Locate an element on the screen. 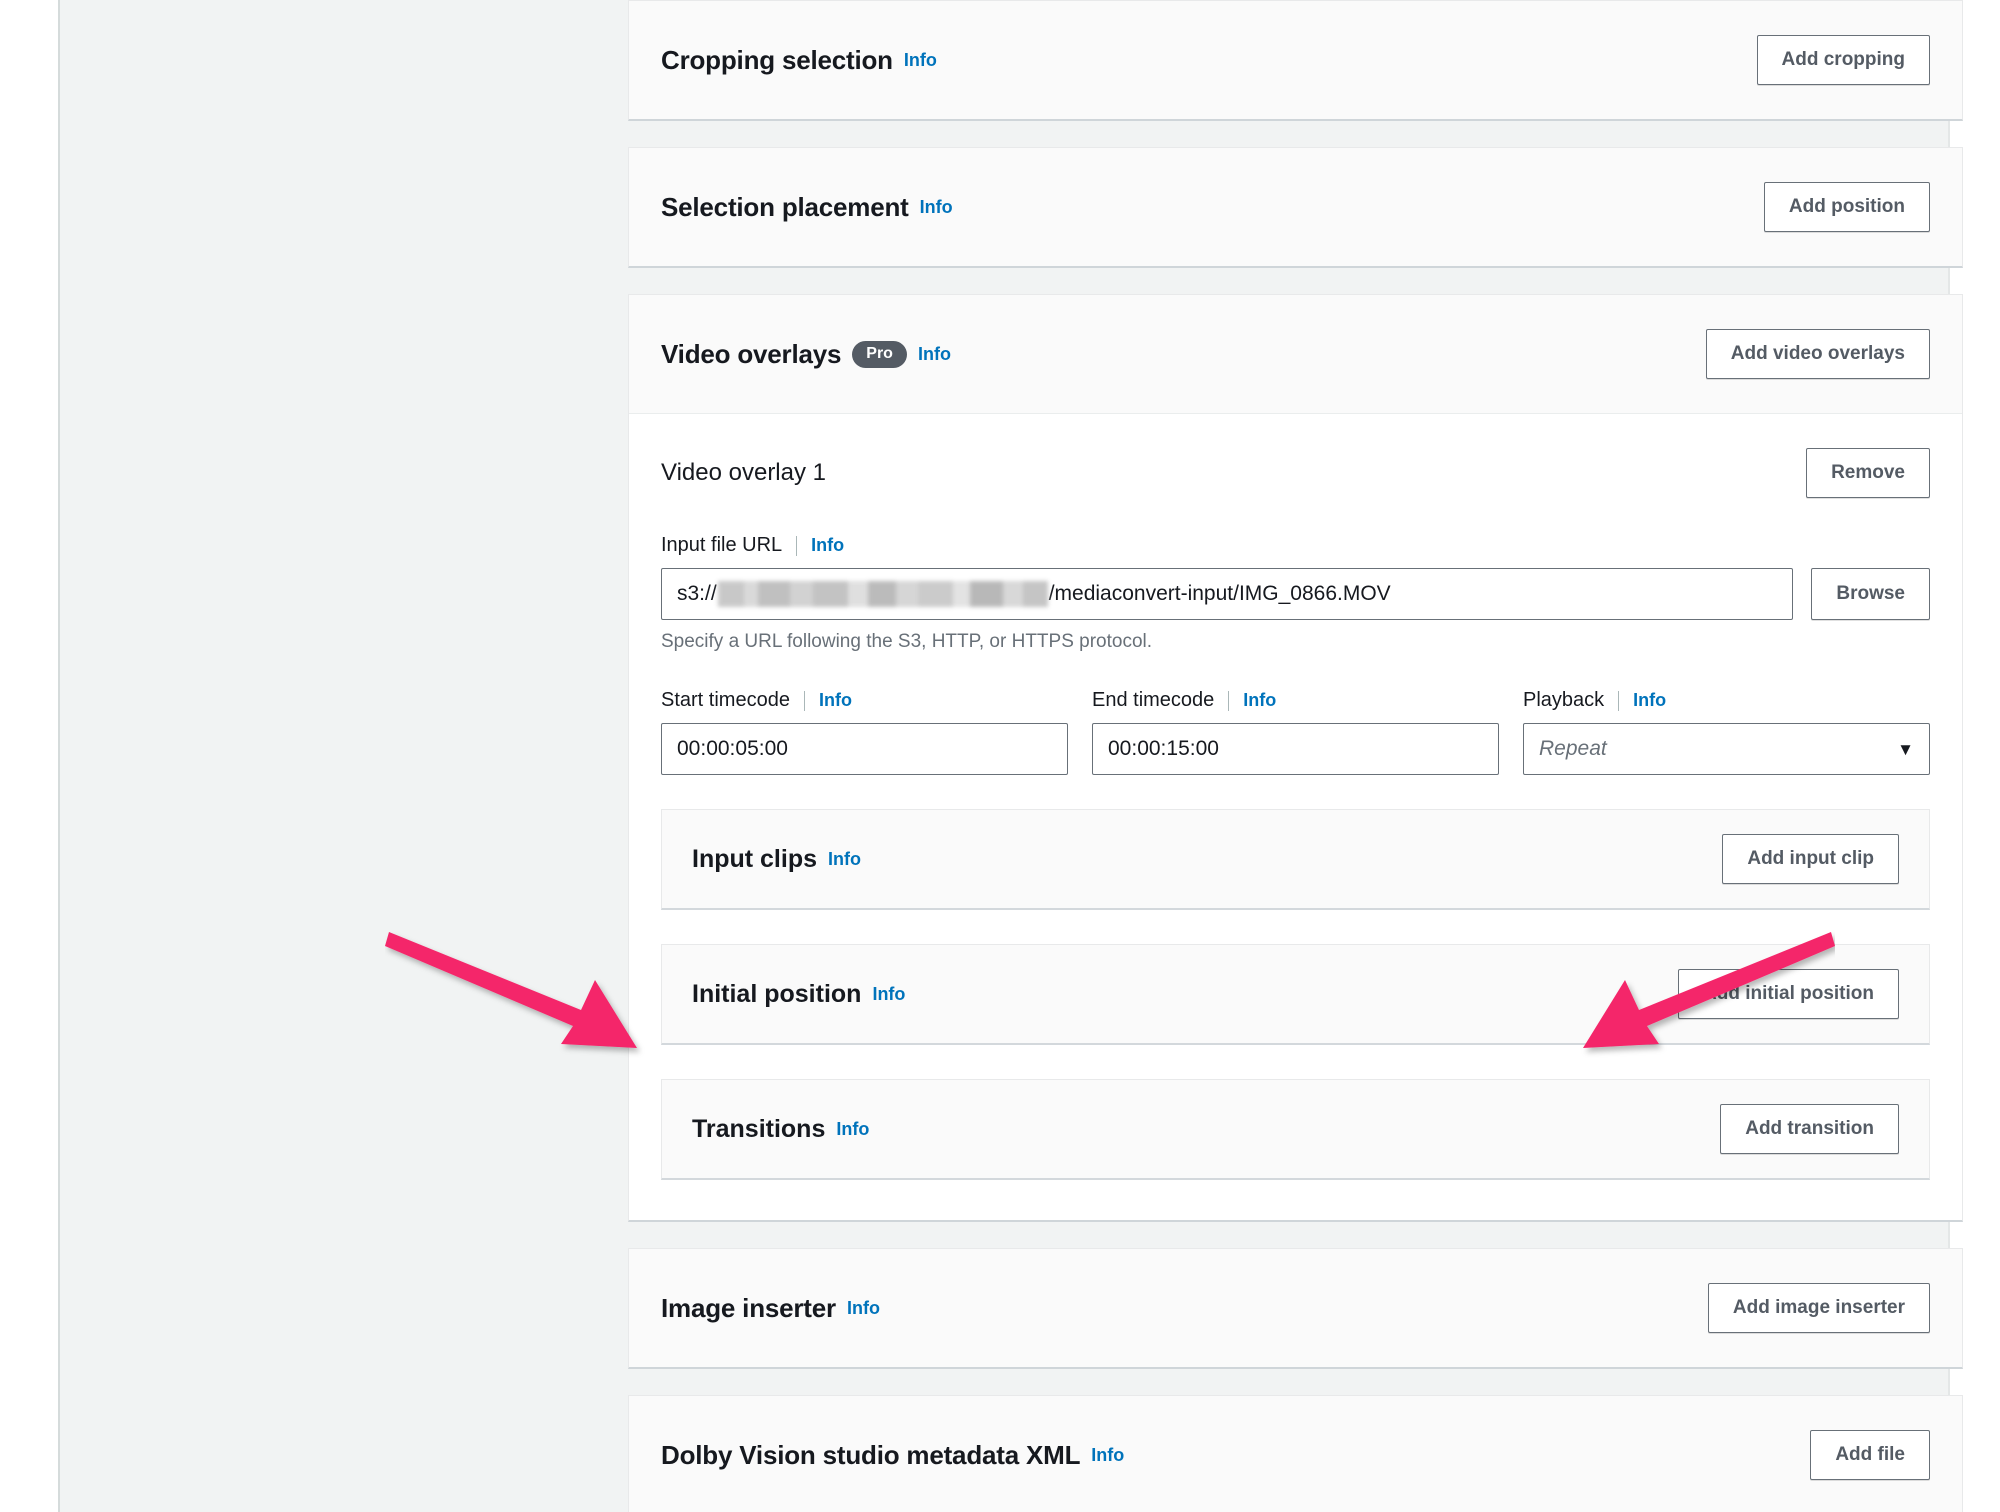 The width and height of the screenshot is (2000, 1512). subsection-title-group: Input clips Info is located at coordinates (776, 859).